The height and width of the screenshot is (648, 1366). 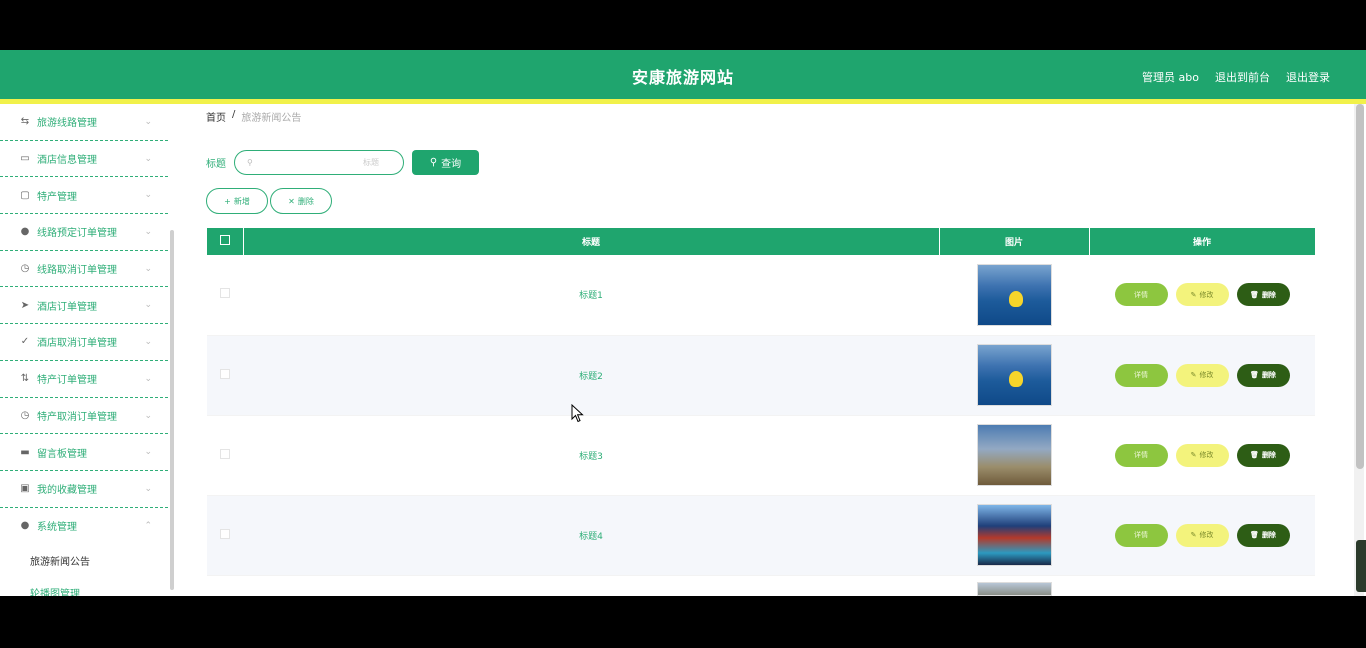 What do you see at coordinates (84, 159) in the screenshot?
I see `sidebar-item-hotel: ▭ 酒店信息管理 ⌄` at bounding box center [84, 159].